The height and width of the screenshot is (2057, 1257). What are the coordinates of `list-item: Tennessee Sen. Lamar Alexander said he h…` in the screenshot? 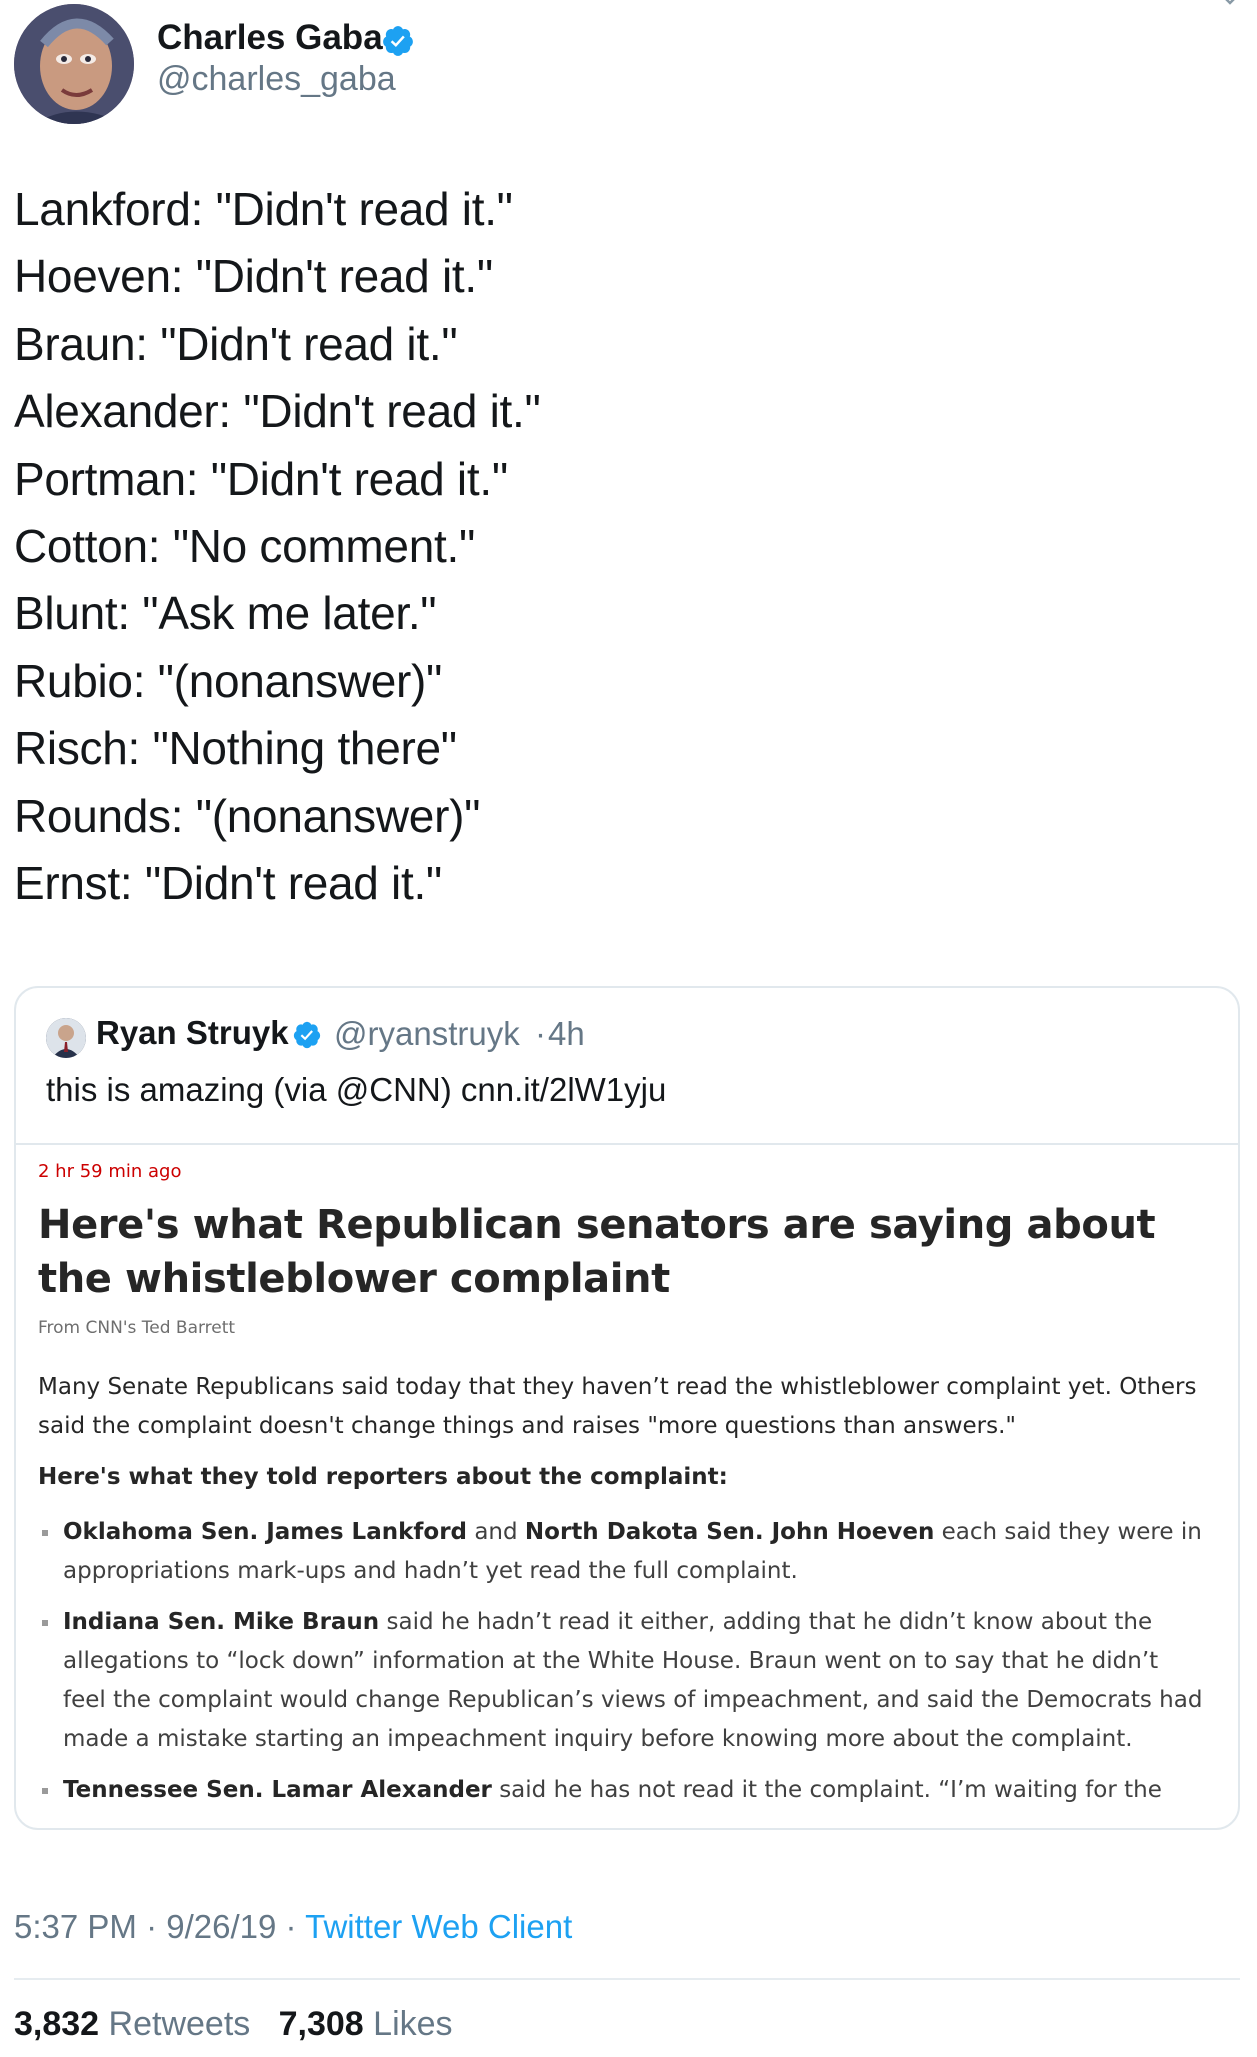 It's located at (623, 1790).